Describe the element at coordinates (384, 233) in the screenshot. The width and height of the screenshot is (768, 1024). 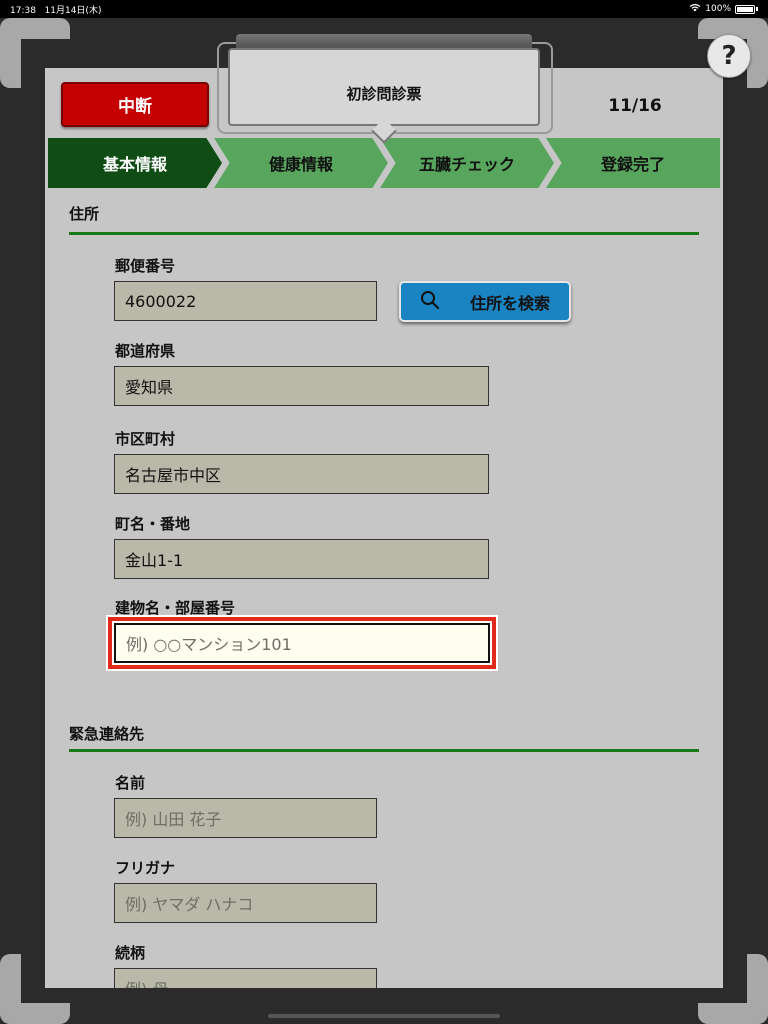
I see `address-section-rule` at that location.